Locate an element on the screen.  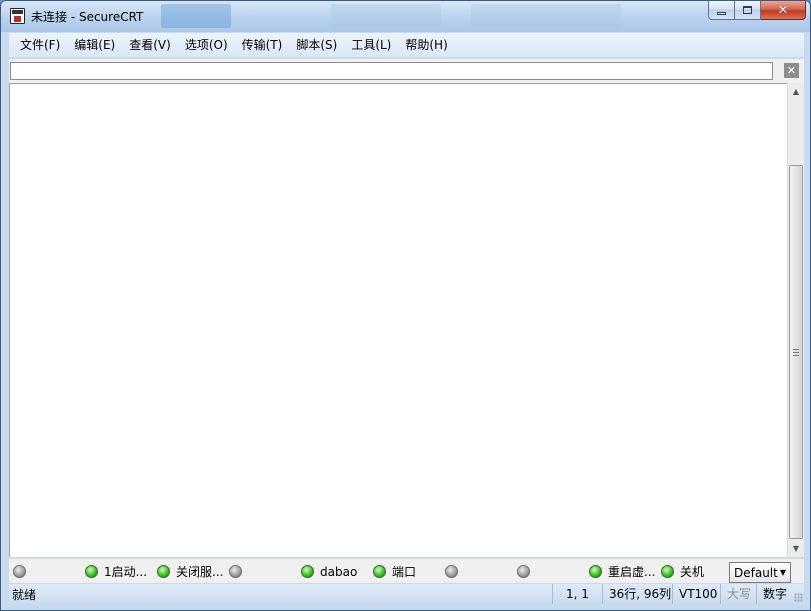
menu-view: 查看(V) is located at coordinates (150, 45).